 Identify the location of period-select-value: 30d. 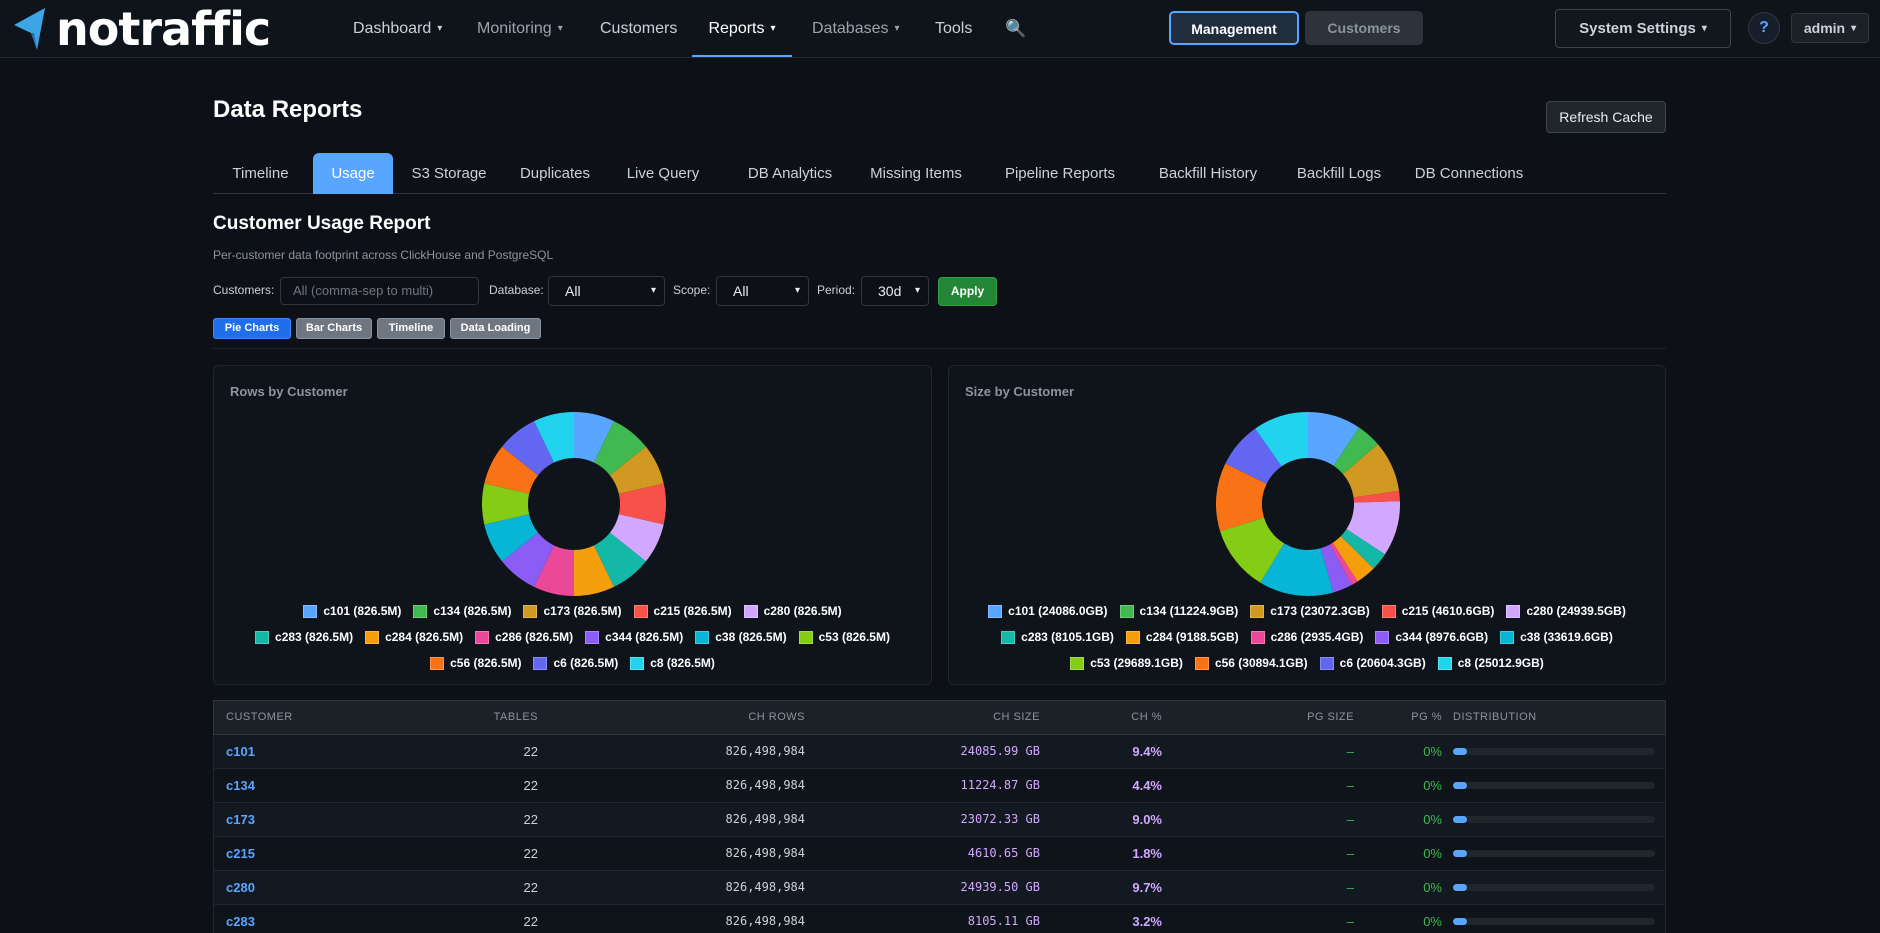
(890, 291).